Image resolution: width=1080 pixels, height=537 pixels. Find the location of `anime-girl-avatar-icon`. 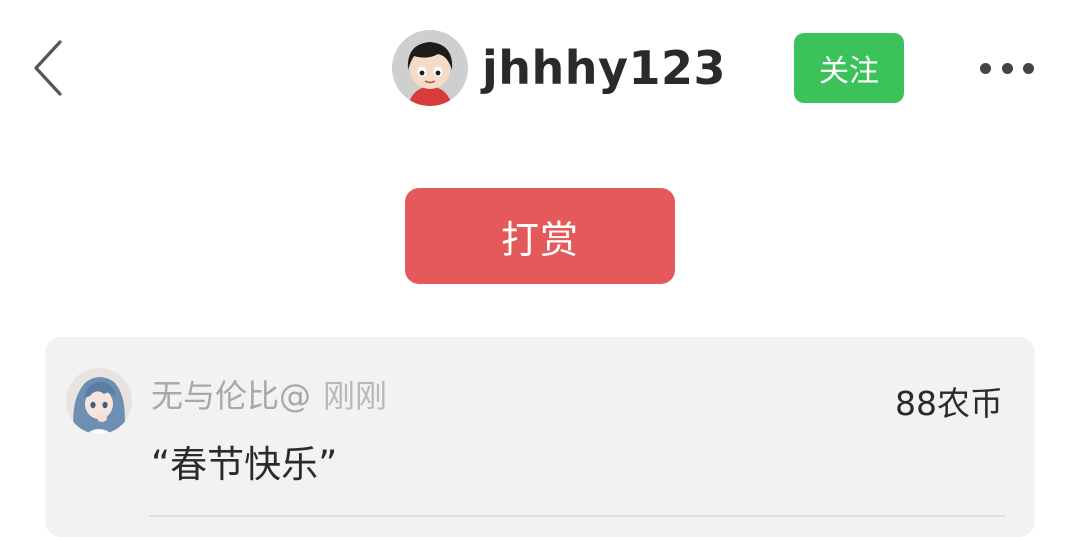

anime-girl-avatar-icon is located at coordinates (99, 401).